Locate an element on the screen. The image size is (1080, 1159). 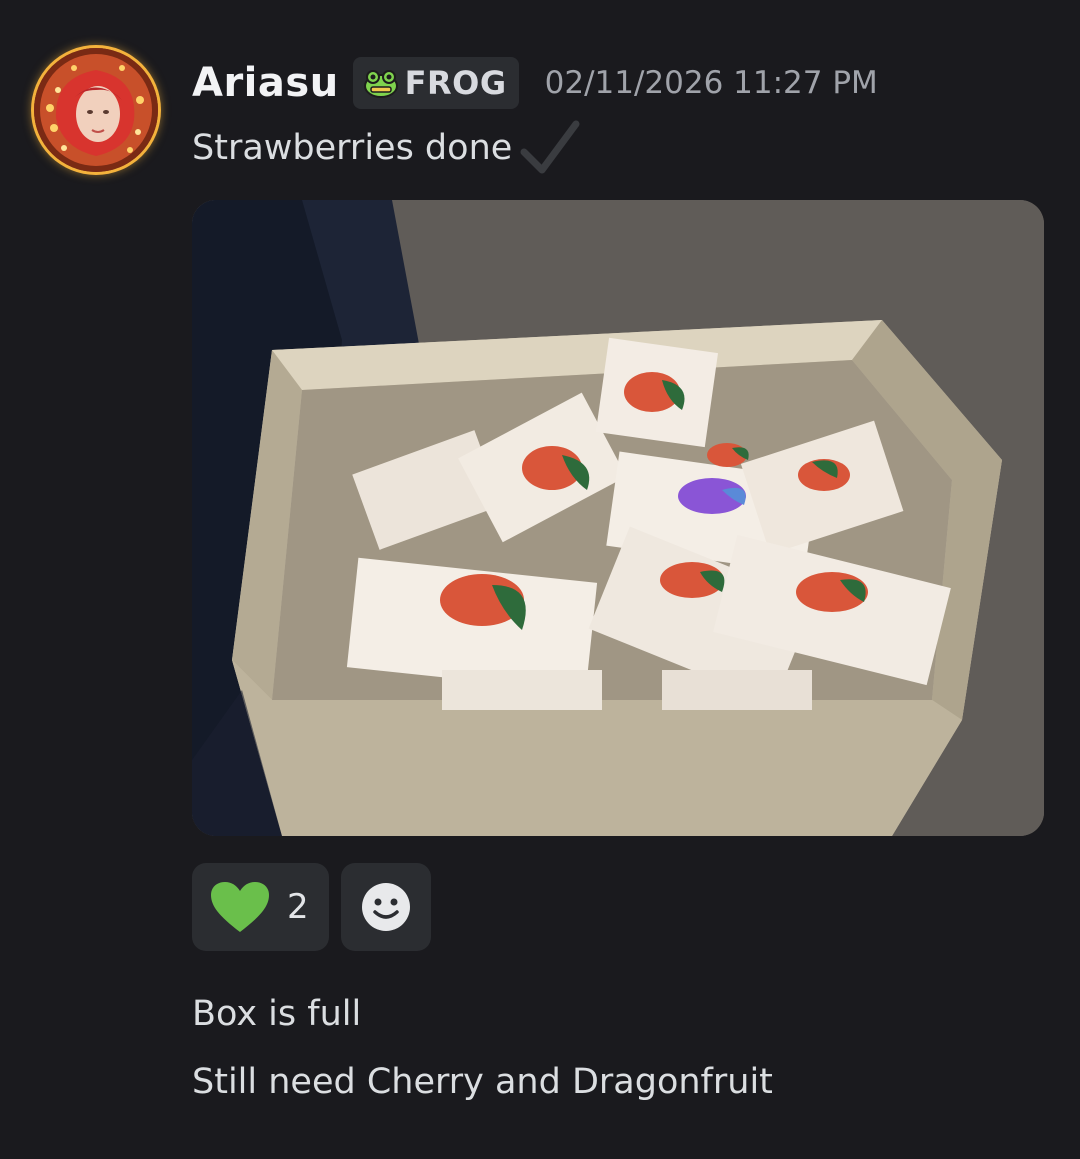
server-tag-label: FROG is located at coordinates (455, 83).